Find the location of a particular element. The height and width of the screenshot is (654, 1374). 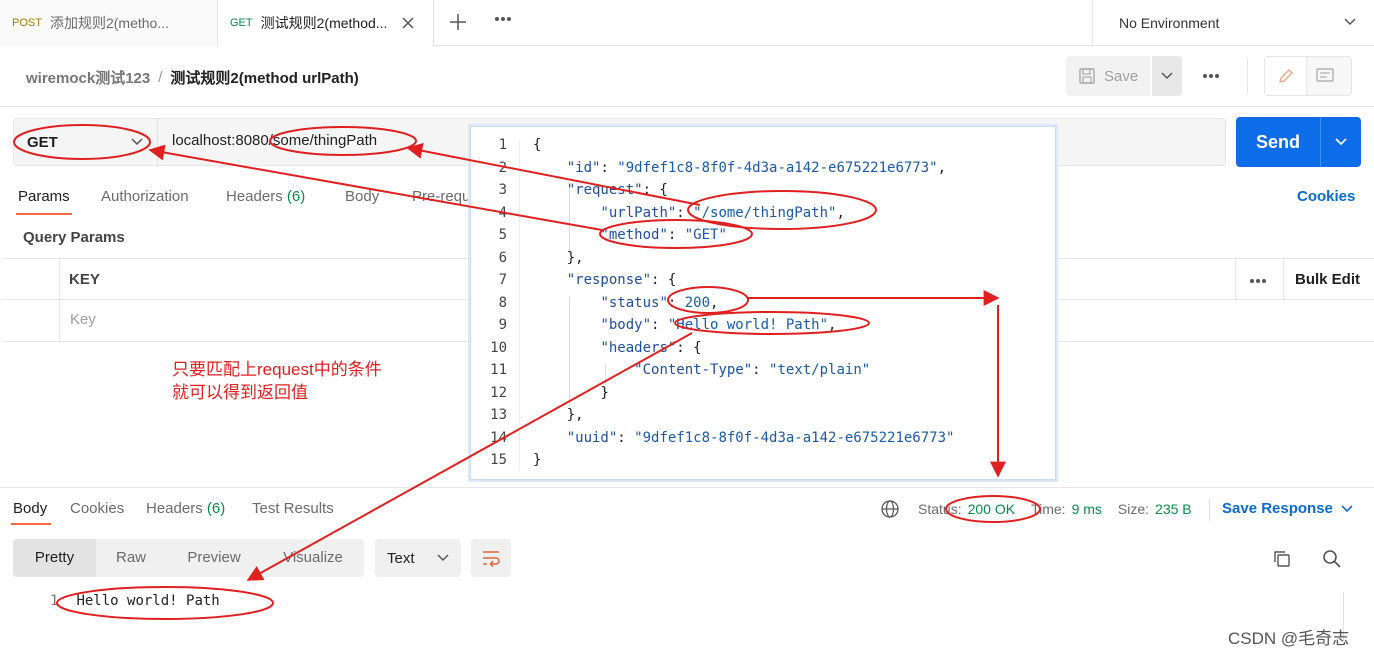

json-line-code: "status": 200, is located at coordinates (659, 302).